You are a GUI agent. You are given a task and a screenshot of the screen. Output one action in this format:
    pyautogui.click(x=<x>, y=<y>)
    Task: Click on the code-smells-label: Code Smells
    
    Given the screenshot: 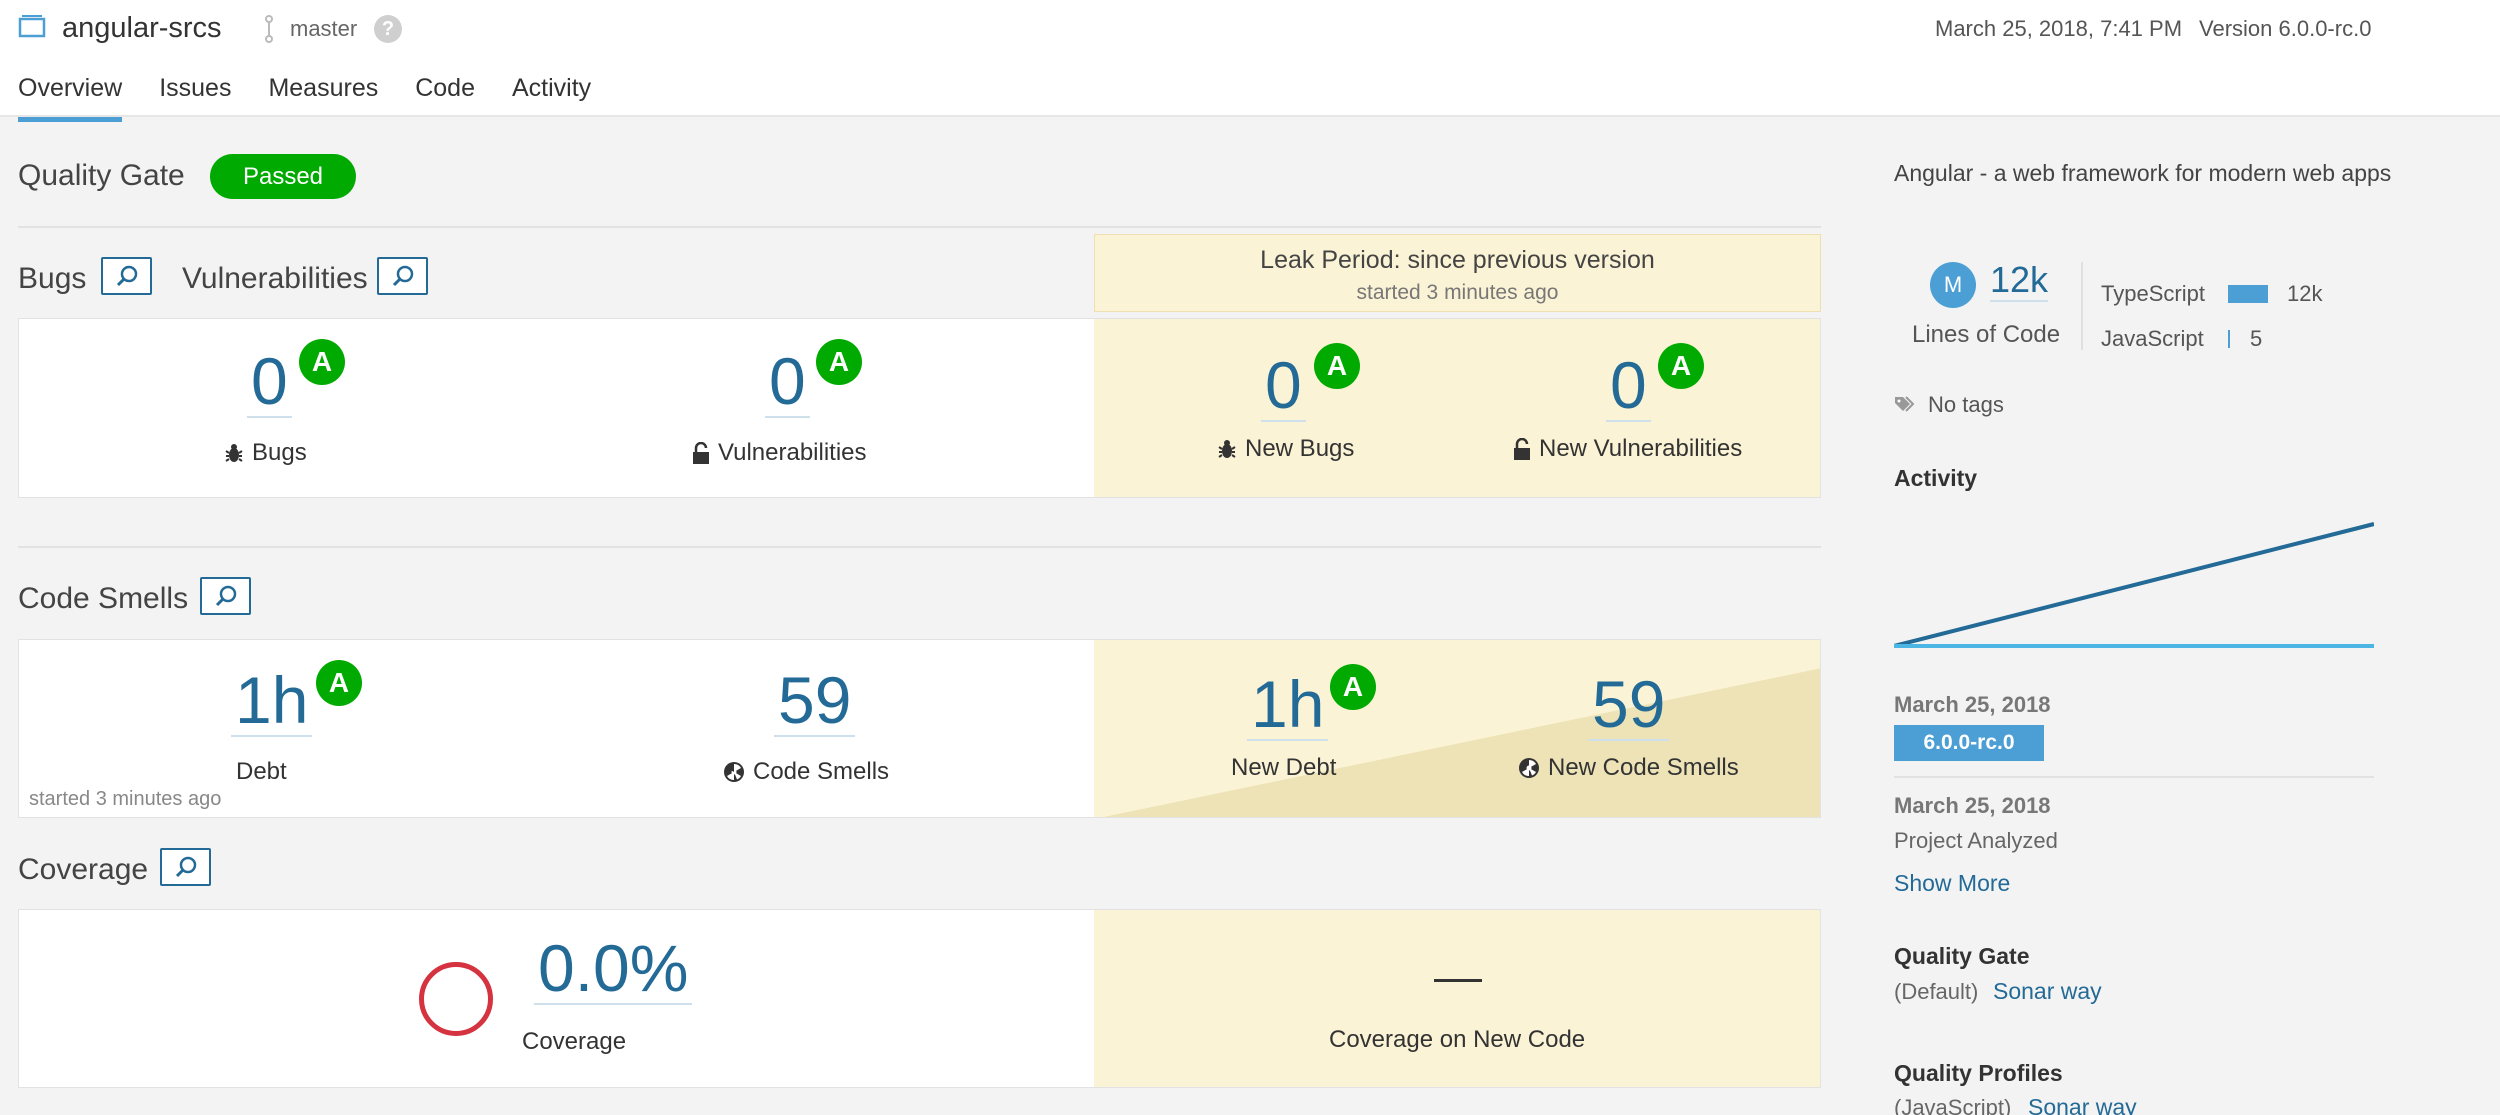 What is the action you would take?
    pyautogui.click(x=806, y=772)
    